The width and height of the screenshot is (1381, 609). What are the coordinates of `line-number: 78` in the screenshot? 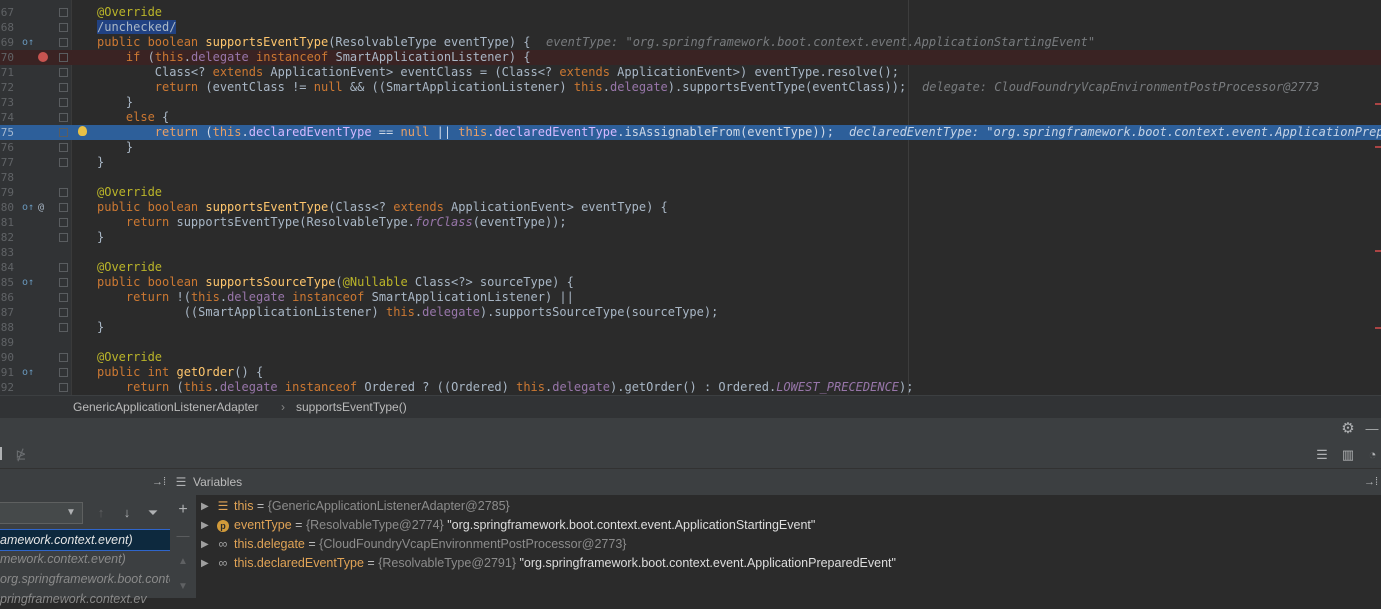 It's located at (7, 177).